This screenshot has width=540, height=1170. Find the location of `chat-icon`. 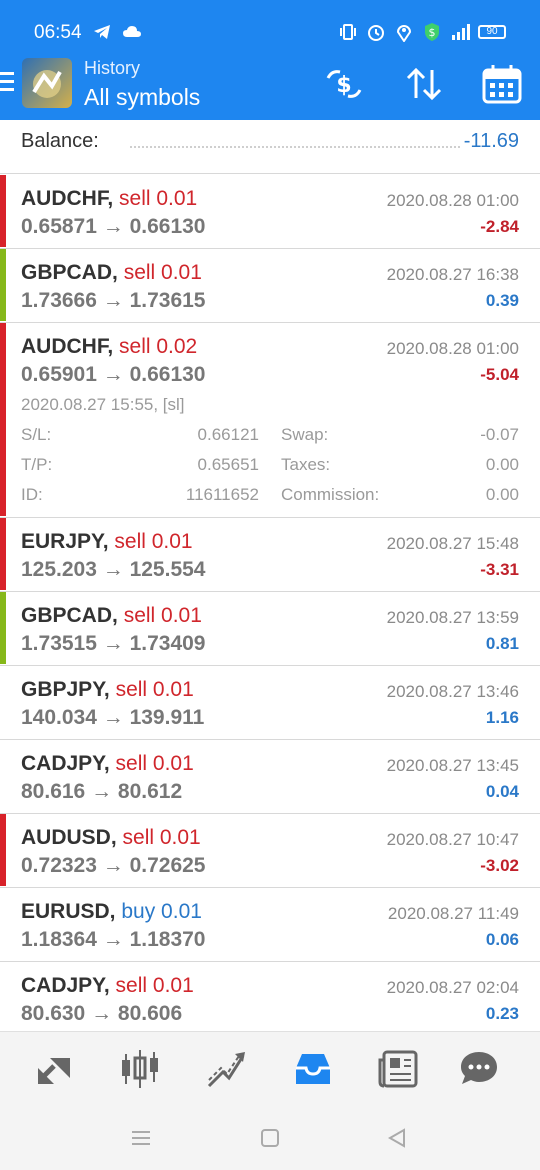

chat-icon is located at coordinates (479, 1068).